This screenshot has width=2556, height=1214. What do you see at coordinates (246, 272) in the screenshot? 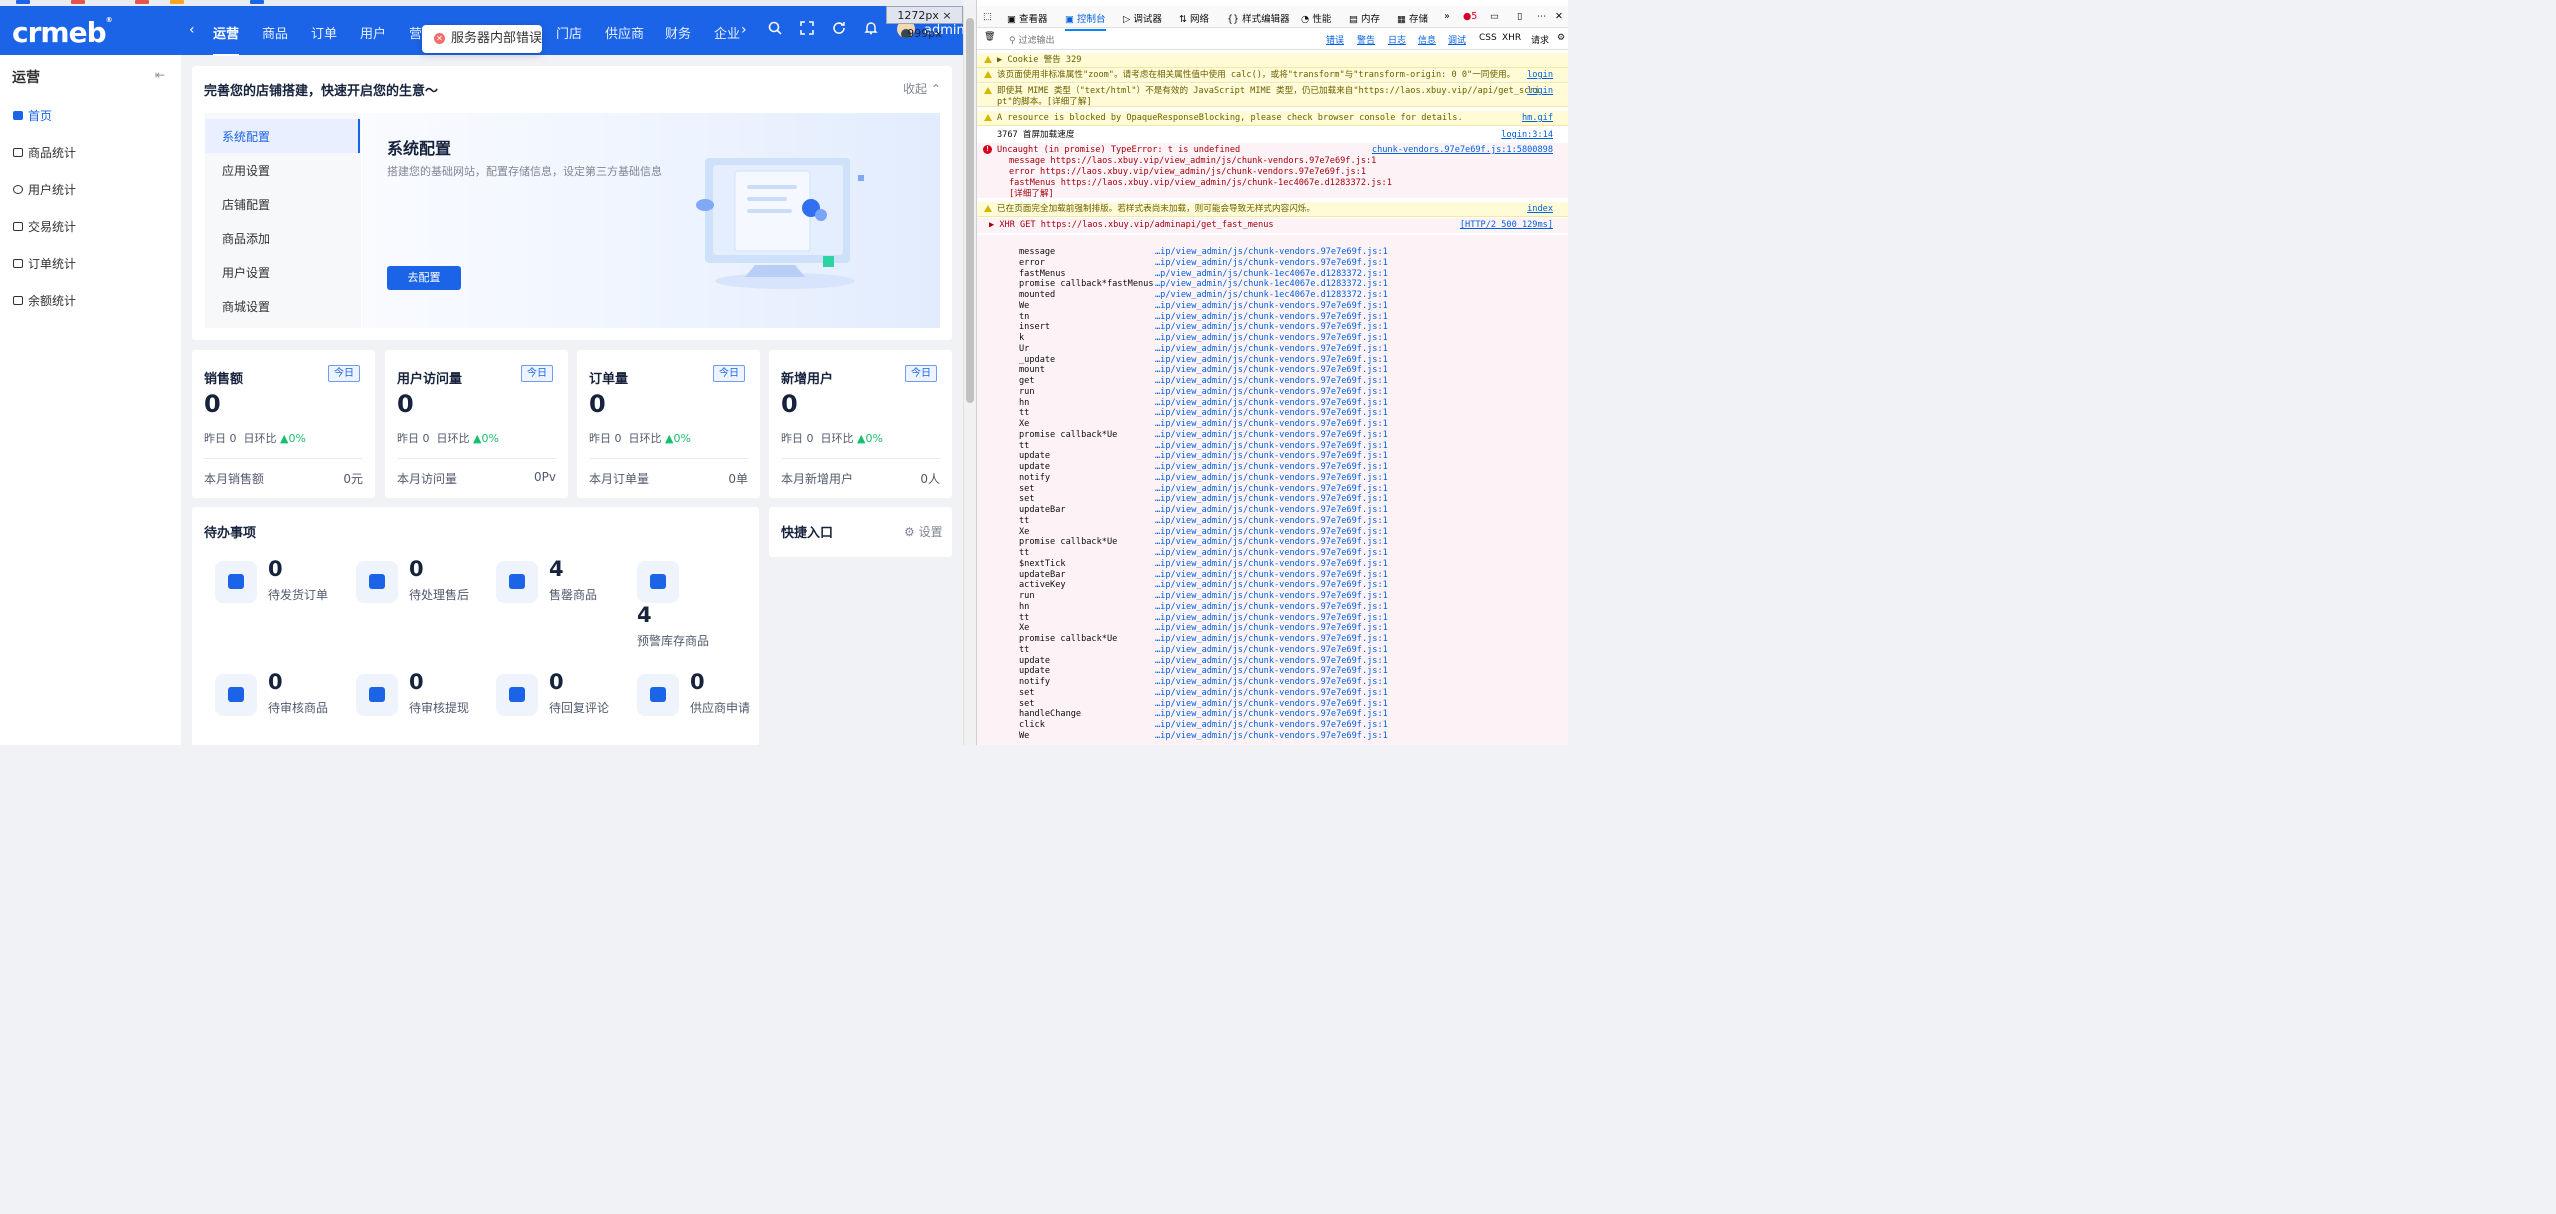
I see `config-menu-user: 用户设置` at bounding box center [246, 272].